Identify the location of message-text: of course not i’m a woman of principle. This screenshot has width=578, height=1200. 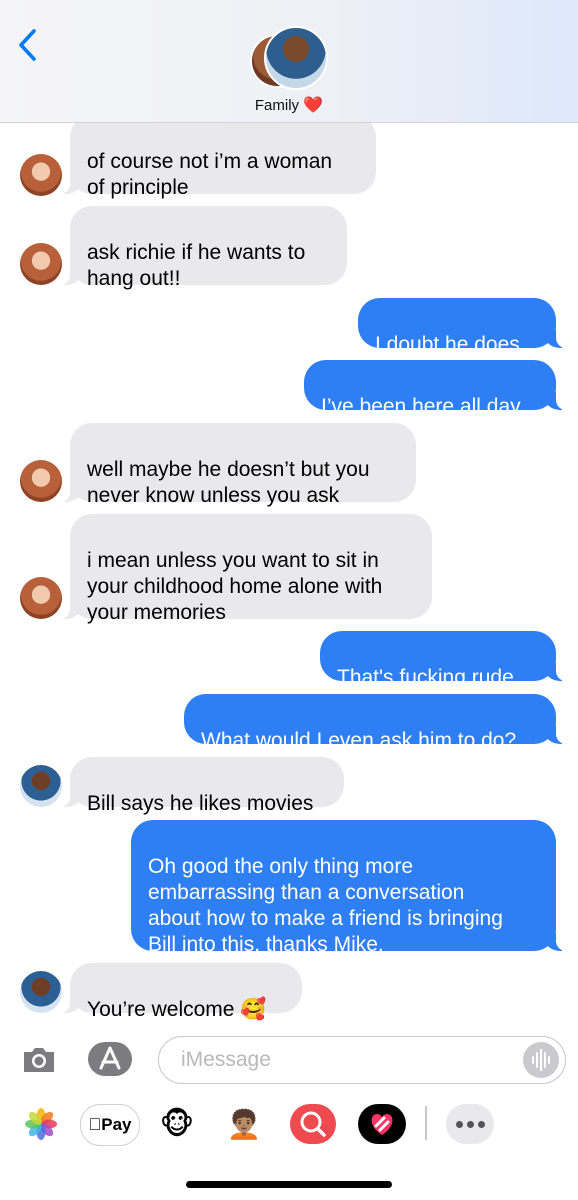
(210, 174).